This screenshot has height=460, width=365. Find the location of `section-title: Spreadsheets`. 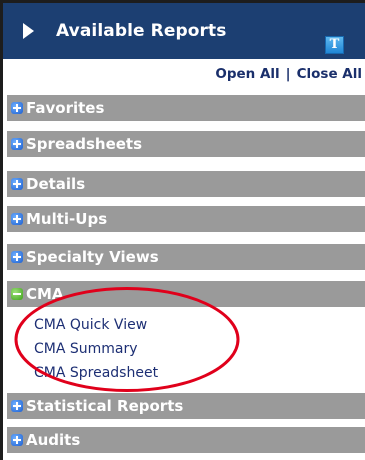

section-title: Spreadsheets is located at coordinates (84, 144).